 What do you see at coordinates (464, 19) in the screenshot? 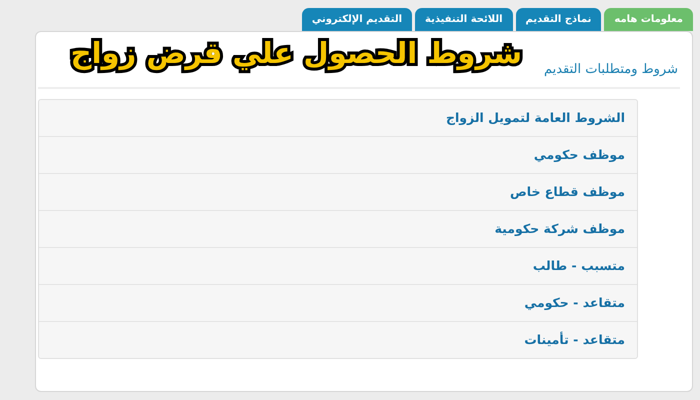
I see `tab: اللائحة التنفيذية` at bounding box center [464, 19].